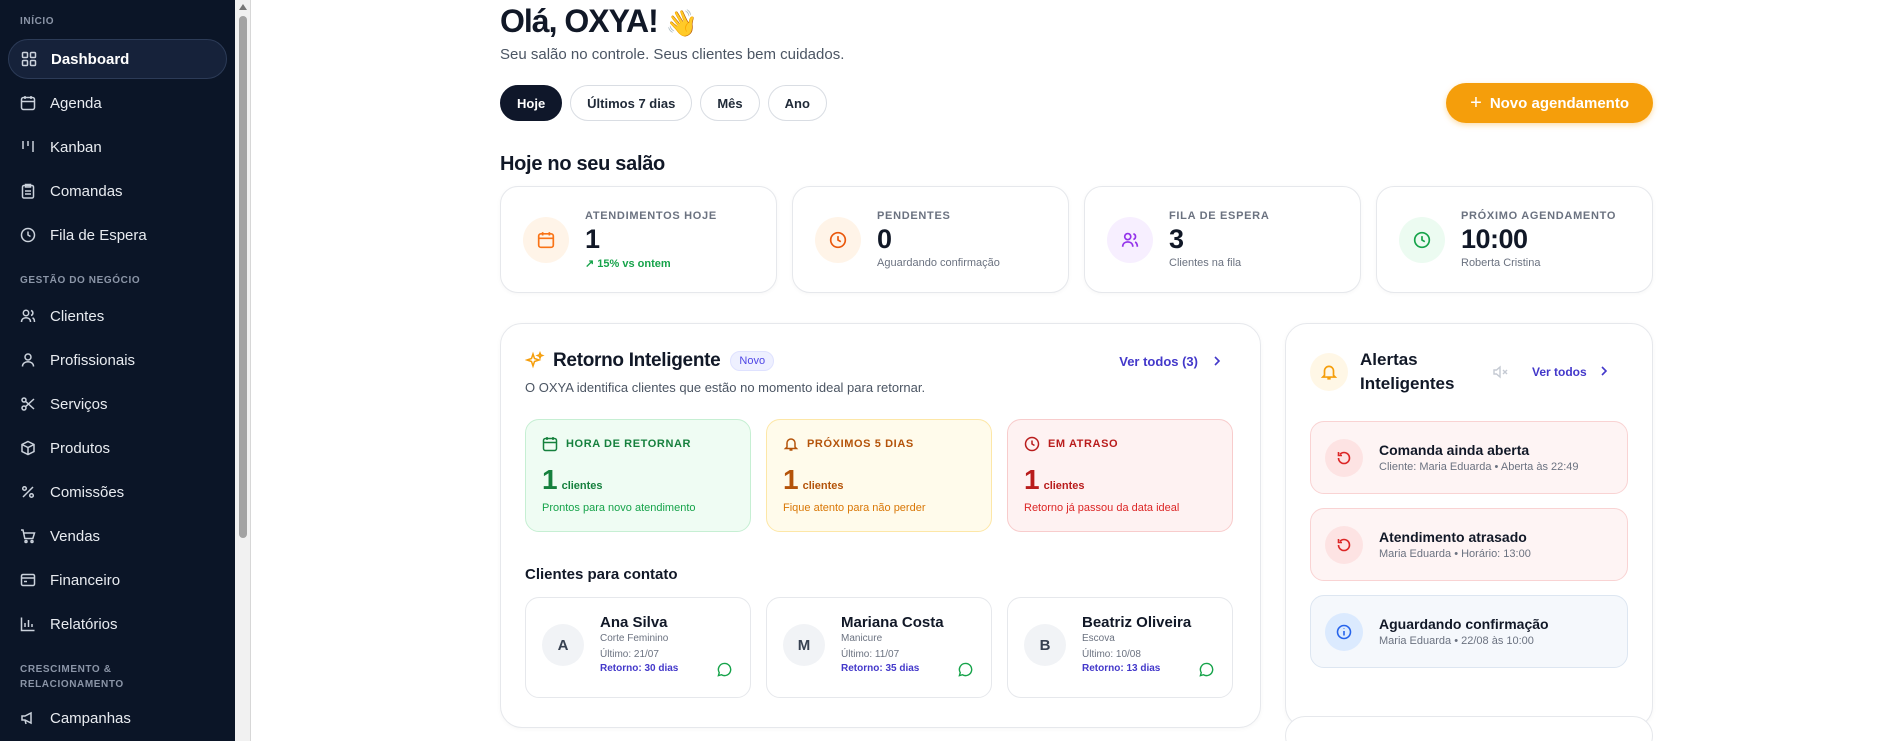 This screenshot has height=741, width=1900. What do you see at coordinates (117, 360) in the screenshot?
I see `sidebar-item-profissionais: Profissionais` at bounding box center [117, 360].